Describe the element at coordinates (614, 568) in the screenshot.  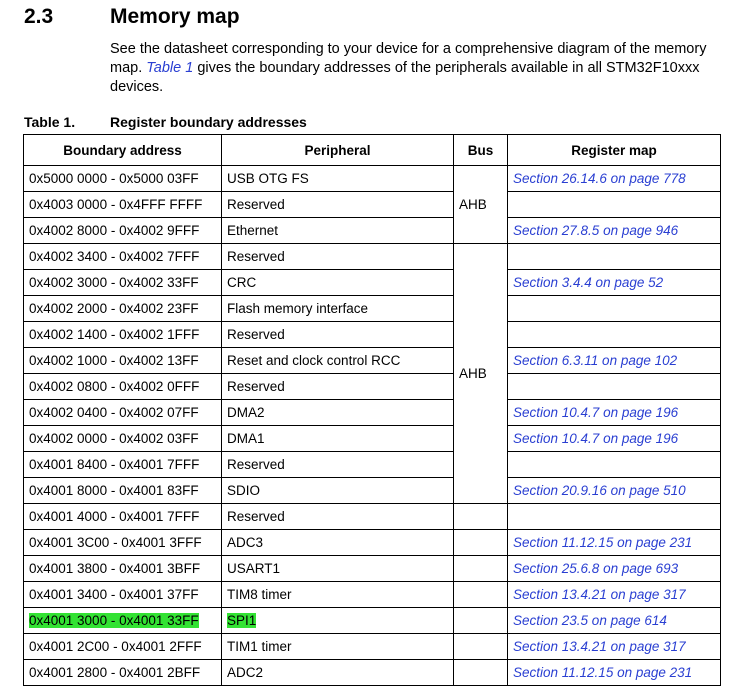
I see `register-map-link: Section 25.6.8 on page 693` at that location.